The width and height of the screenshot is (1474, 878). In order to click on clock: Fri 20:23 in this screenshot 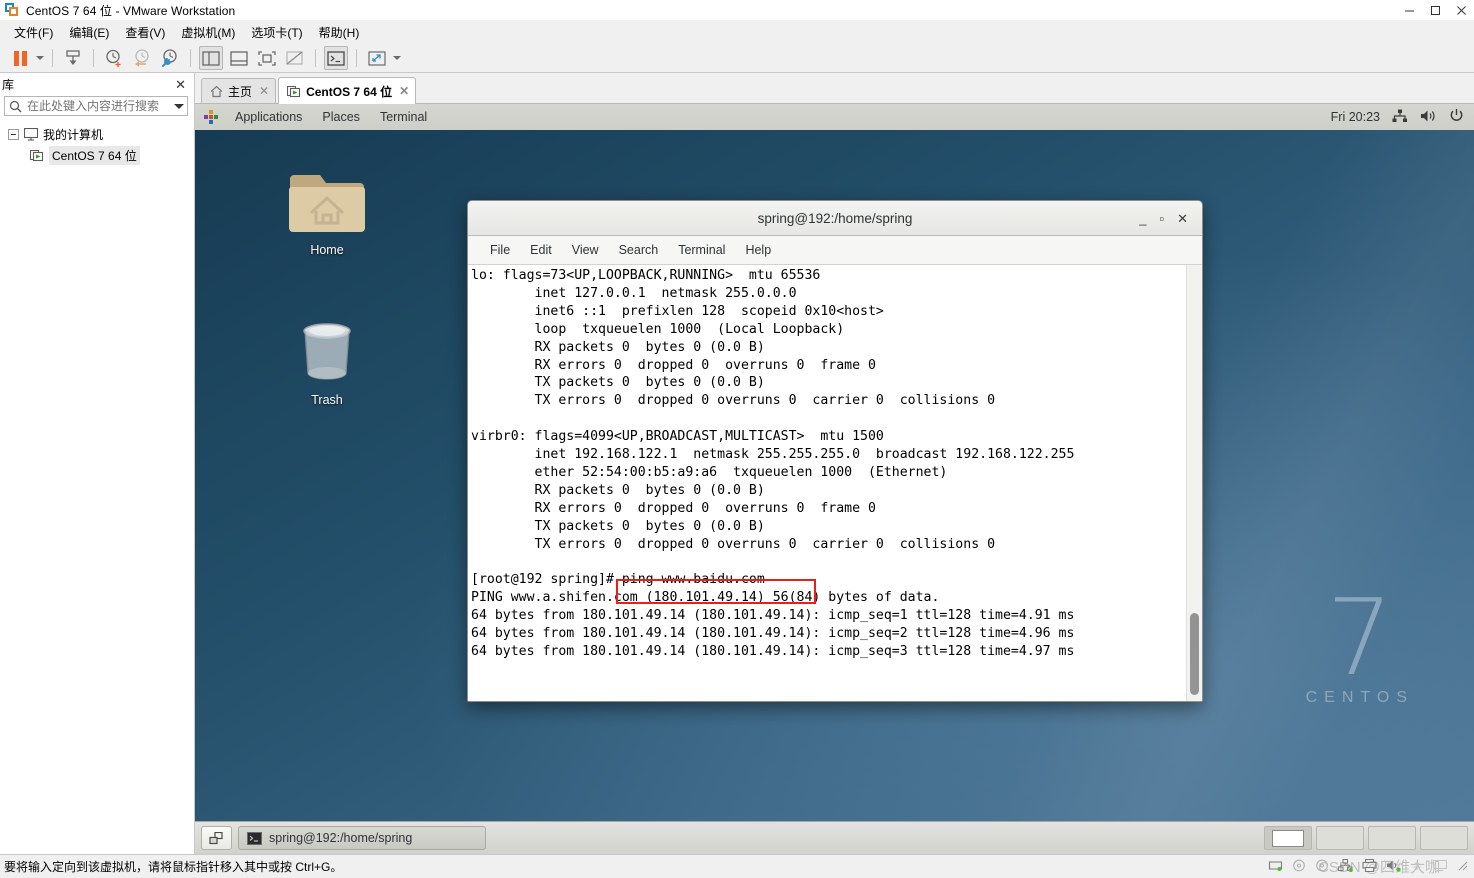, I will do `click(1355, 117)`.